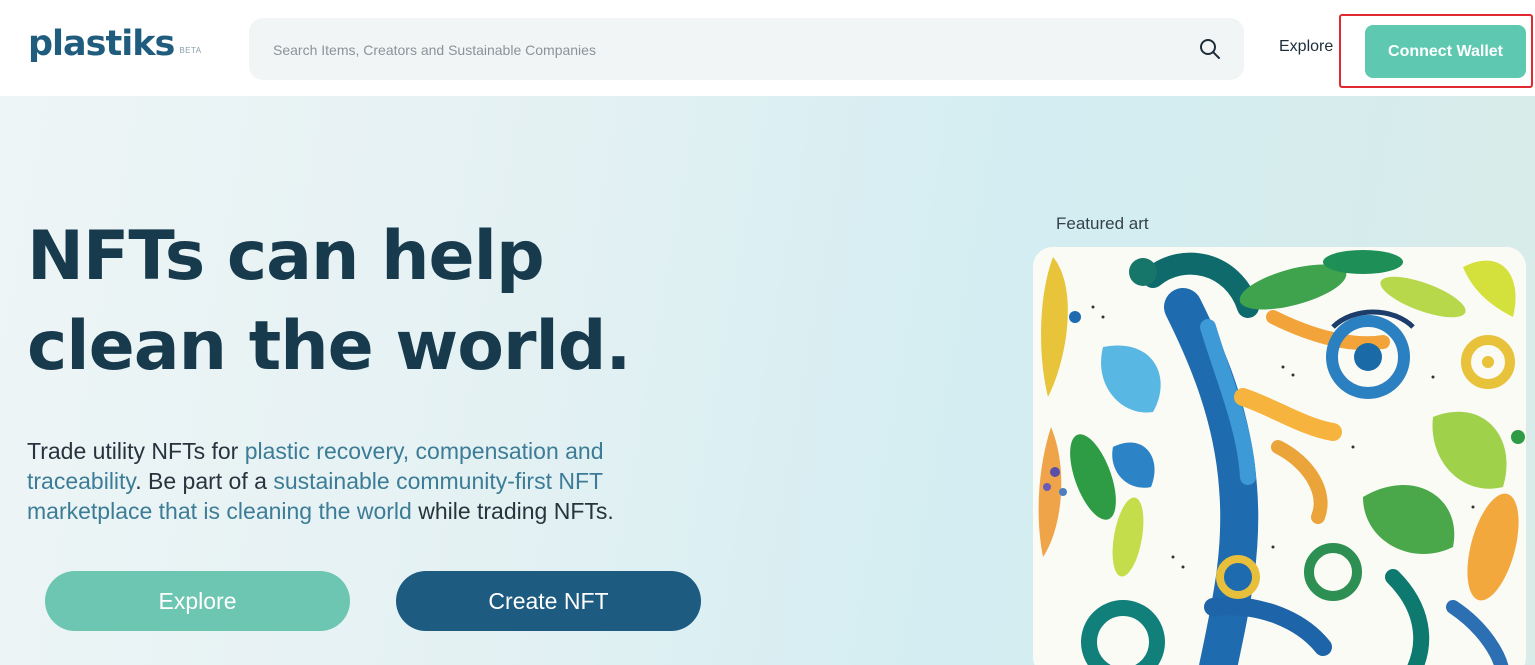 Image resolution: width=1535 pixels, height=665 pixels. I want to click on create-nft-button: Create NFT, so click(548, 601).